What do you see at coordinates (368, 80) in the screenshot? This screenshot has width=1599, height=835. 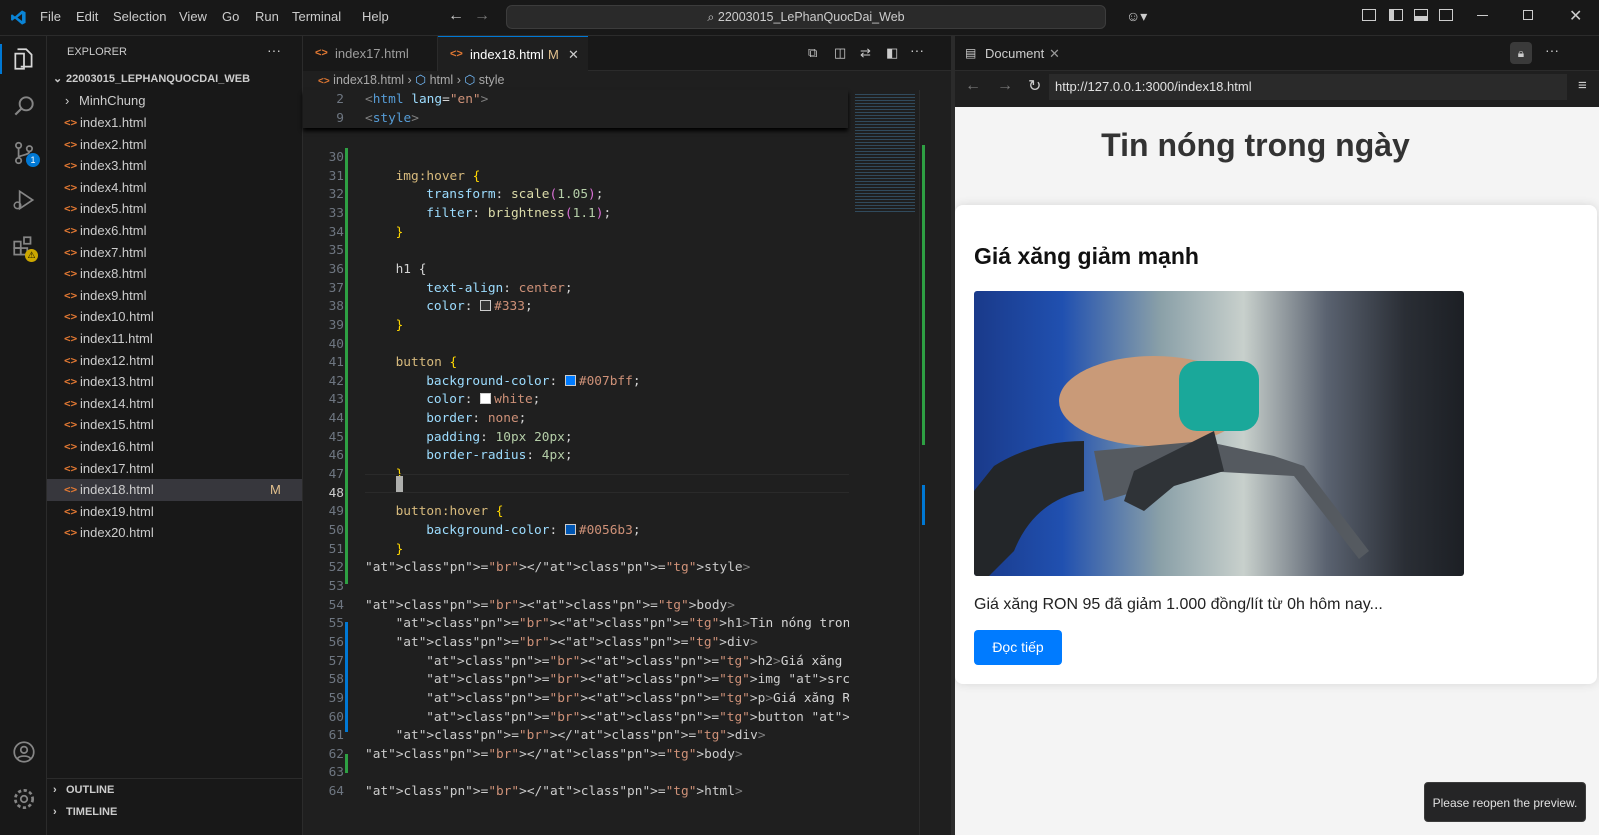 I see `breadcrumb-file: index18.html` at bounding box center [368, 80].